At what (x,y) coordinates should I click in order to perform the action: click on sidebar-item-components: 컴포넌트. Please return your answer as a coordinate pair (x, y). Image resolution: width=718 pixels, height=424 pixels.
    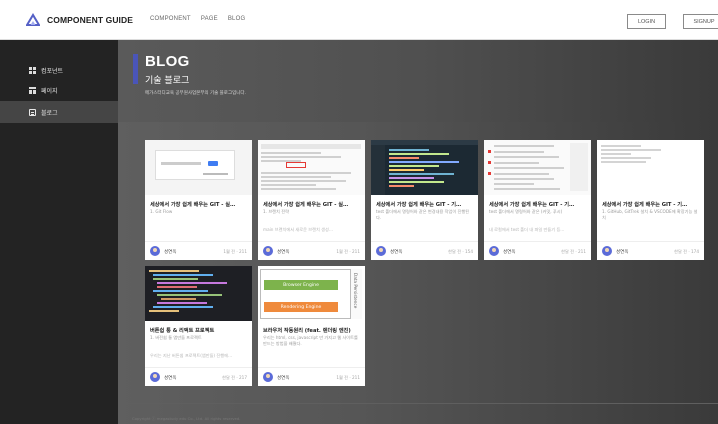
    Looking at the image, I should click on (59, 70).